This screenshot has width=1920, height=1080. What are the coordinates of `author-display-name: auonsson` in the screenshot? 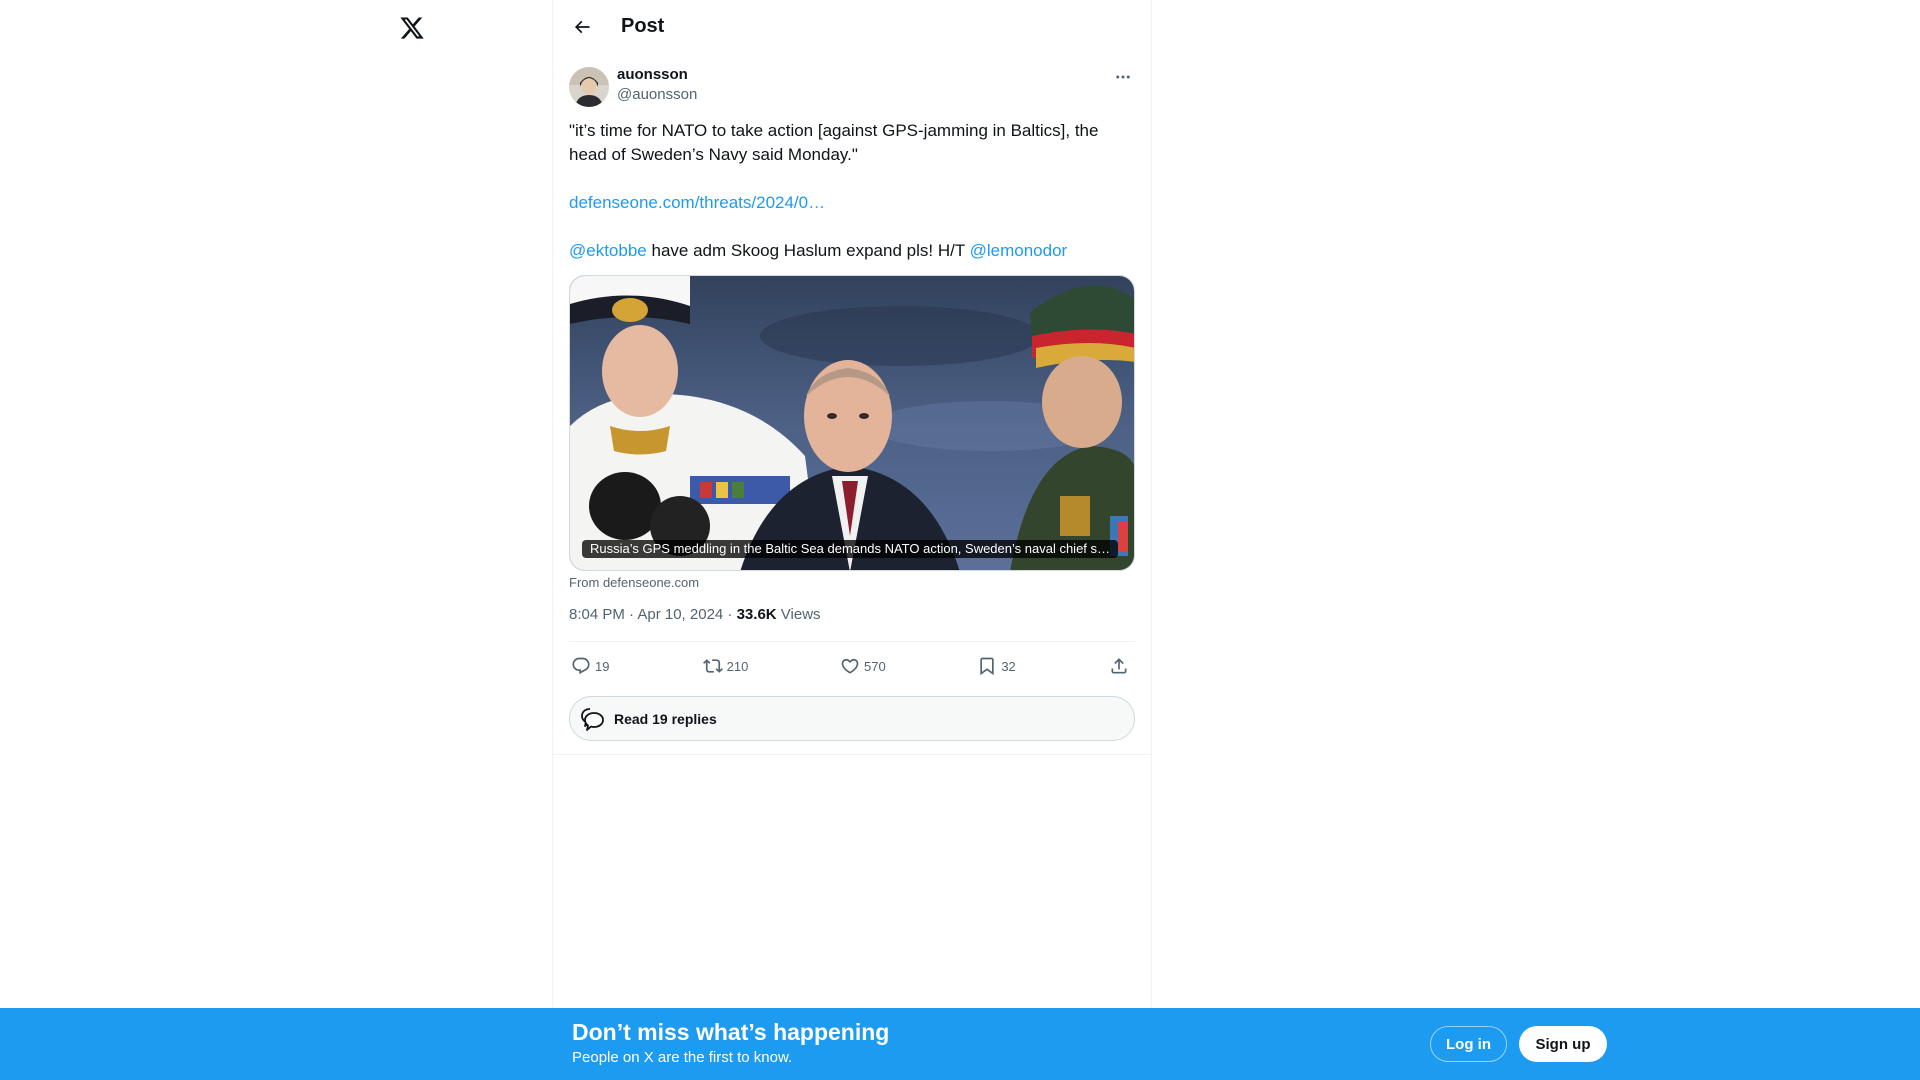 It's located at (657, 75).